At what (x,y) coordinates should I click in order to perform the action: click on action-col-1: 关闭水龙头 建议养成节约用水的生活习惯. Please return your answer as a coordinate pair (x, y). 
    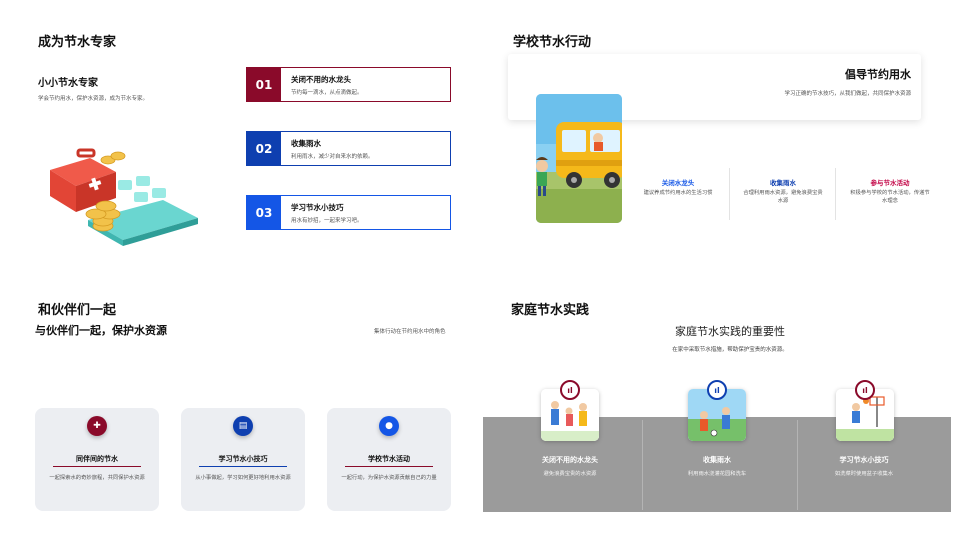
    Looking at the image, I should click on (678, 187).